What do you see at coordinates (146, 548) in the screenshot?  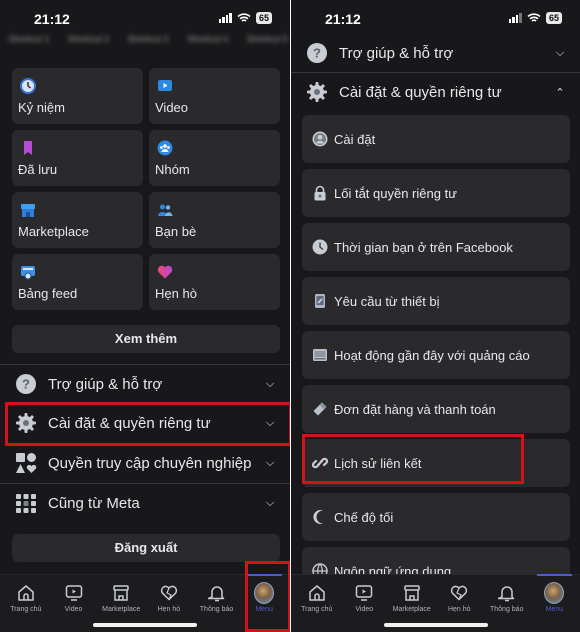 I see `logout-button: Đăng xuất` at bounding box center [146, 548].